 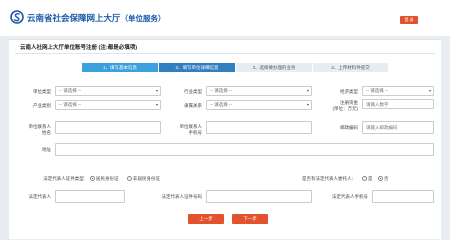 I want to click on affiliation-label: 隶属关系, so click(x=193, y=105).